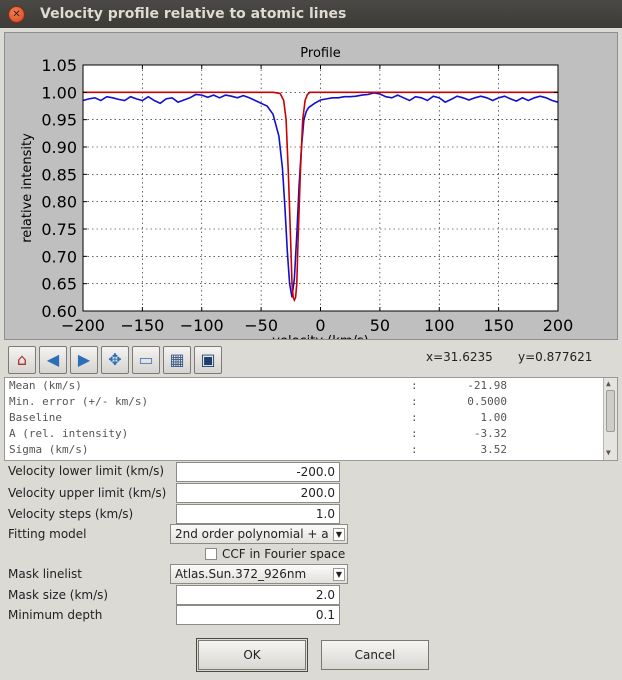 The image size is (622, 680). I want to click on y-tick-label: 1.05, so click(59, 65).